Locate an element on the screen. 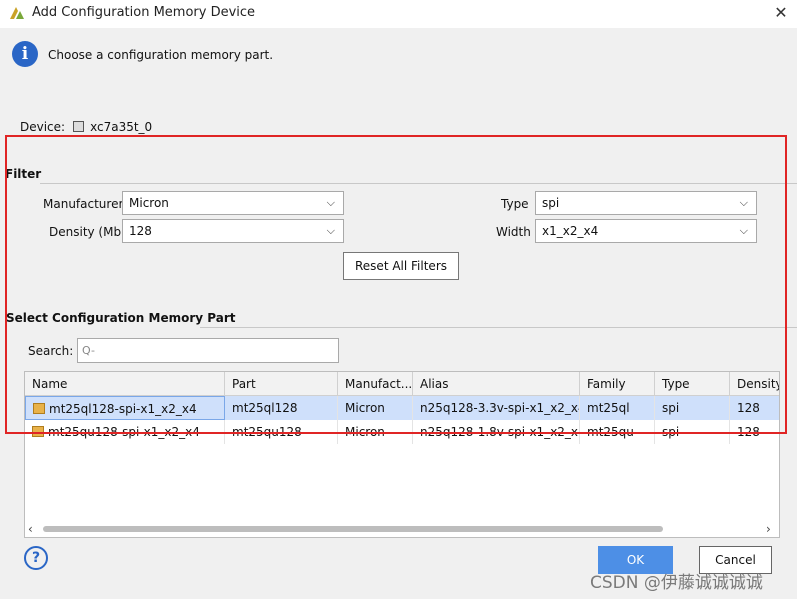 The height and width of the screenshot is (599, 797). device-value: xc7a35t_0 is located at coordinates (121, 127).